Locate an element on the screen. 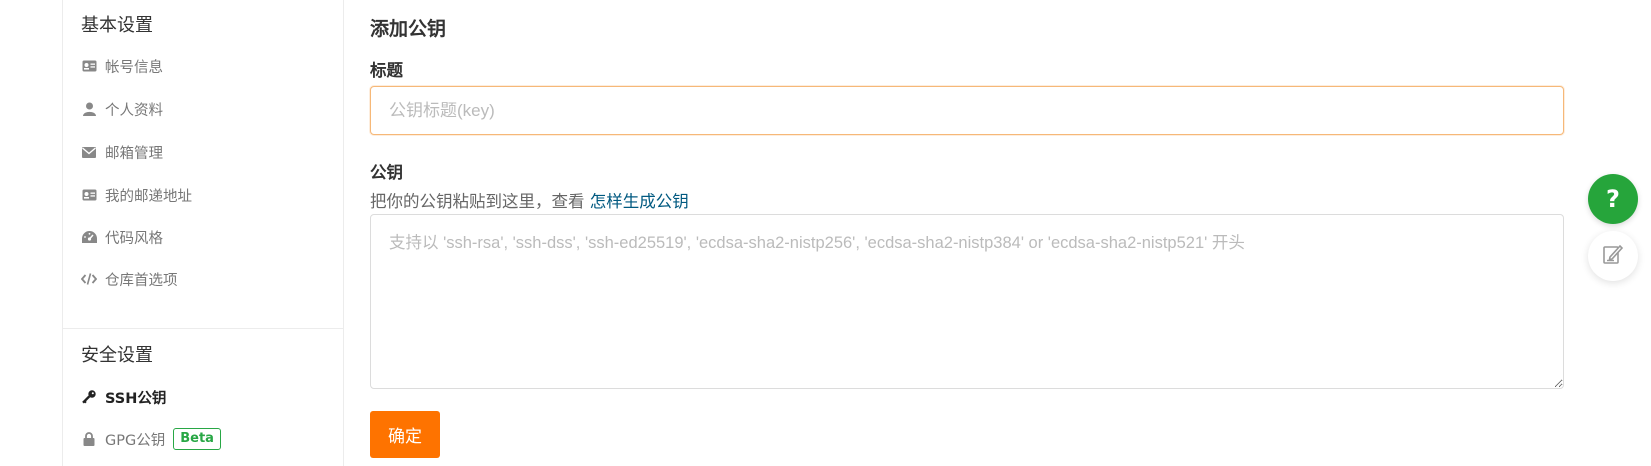 The height and width of the screenshot is (466, 1651). sidebar-item-email: 邮箱管理 is located at coordinates (122, 152).